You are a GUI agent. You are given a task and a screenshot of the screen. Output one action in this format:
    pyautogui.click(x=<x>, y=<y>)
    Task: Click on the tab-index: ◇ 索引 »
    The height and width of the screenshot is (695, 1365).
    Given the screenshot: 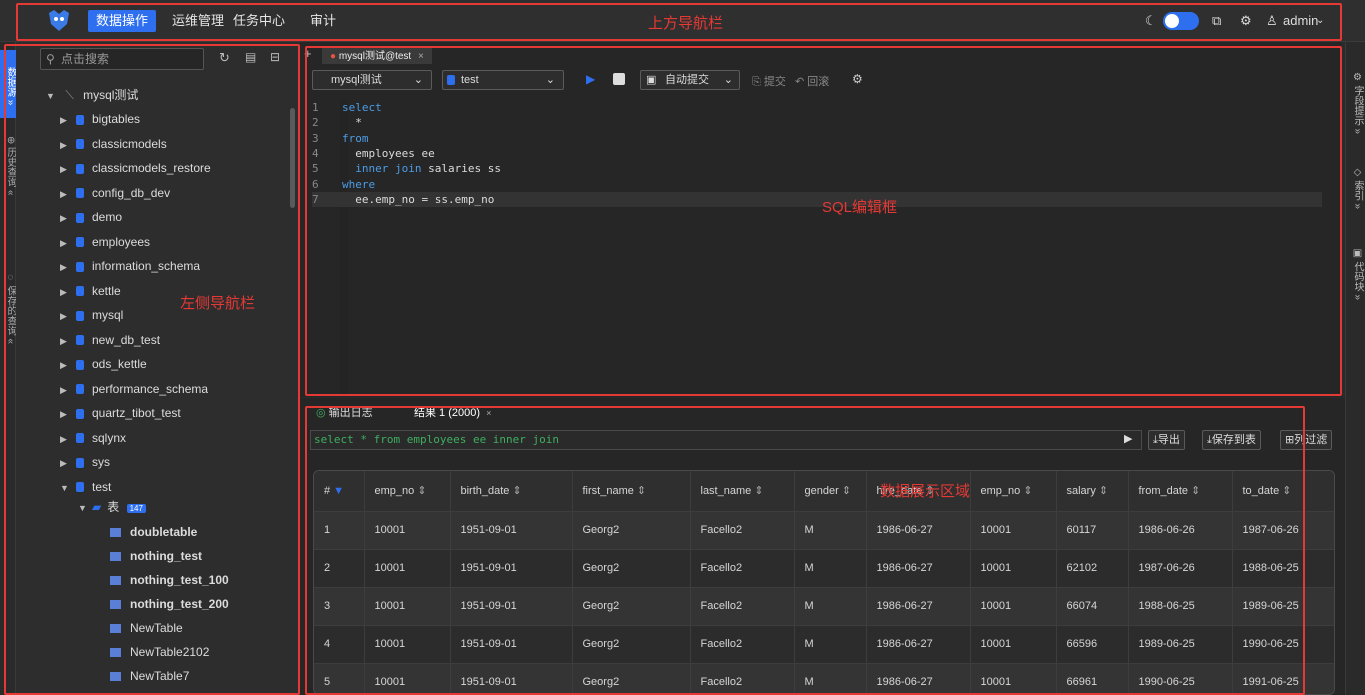 What is the action you would take?
    pyautogui.click(x=1355, y=188)
    